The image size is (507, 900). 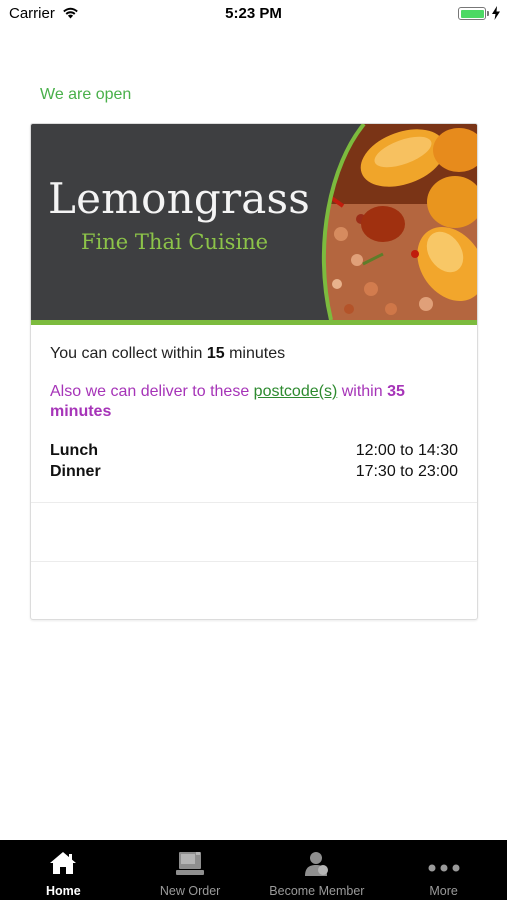 What do you see at coordinates (396, 391) in the screenshot?
I see `delivery-minutes: 35` at bounding box center [396, 391].